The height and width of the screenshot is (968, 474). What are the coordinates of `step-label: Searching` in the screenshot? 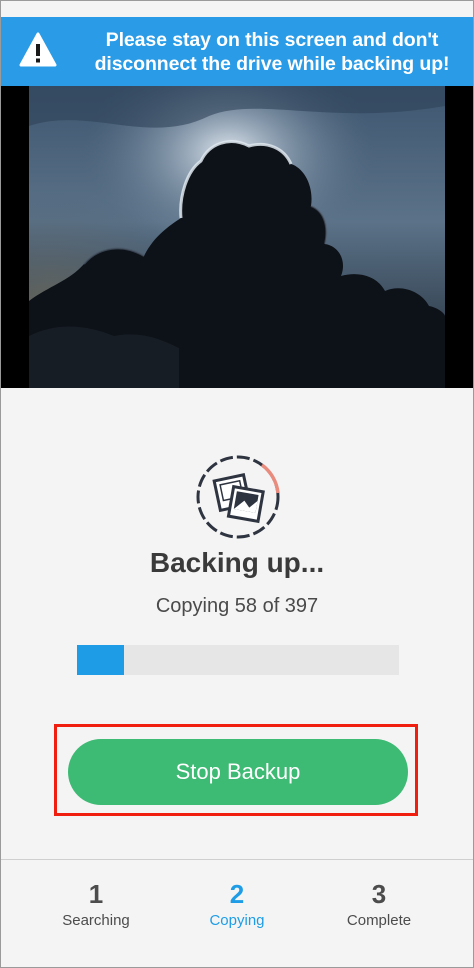 It's located at (96, 920).